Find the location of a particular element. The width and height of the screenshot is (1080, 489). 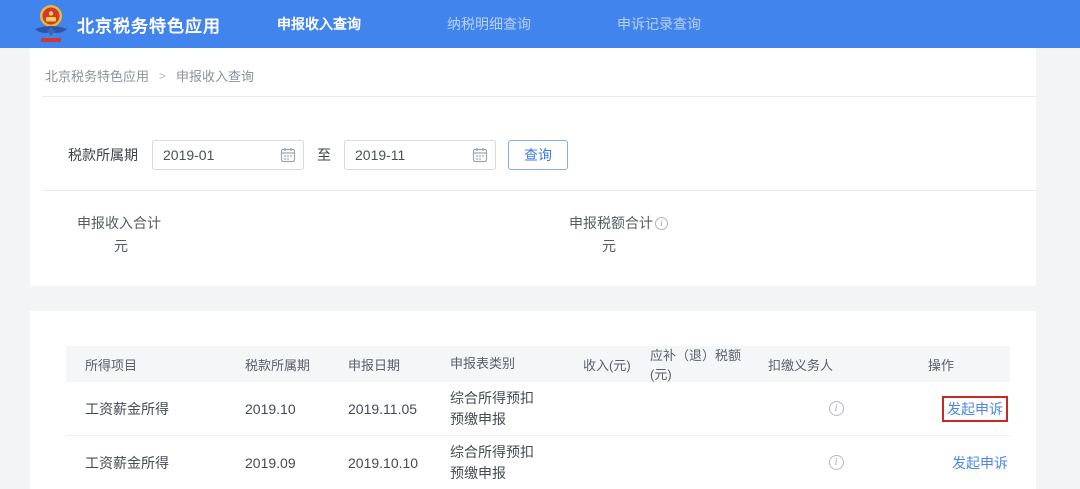

cell-tax-period: 2019.09 is located at coordinates (270, 462).